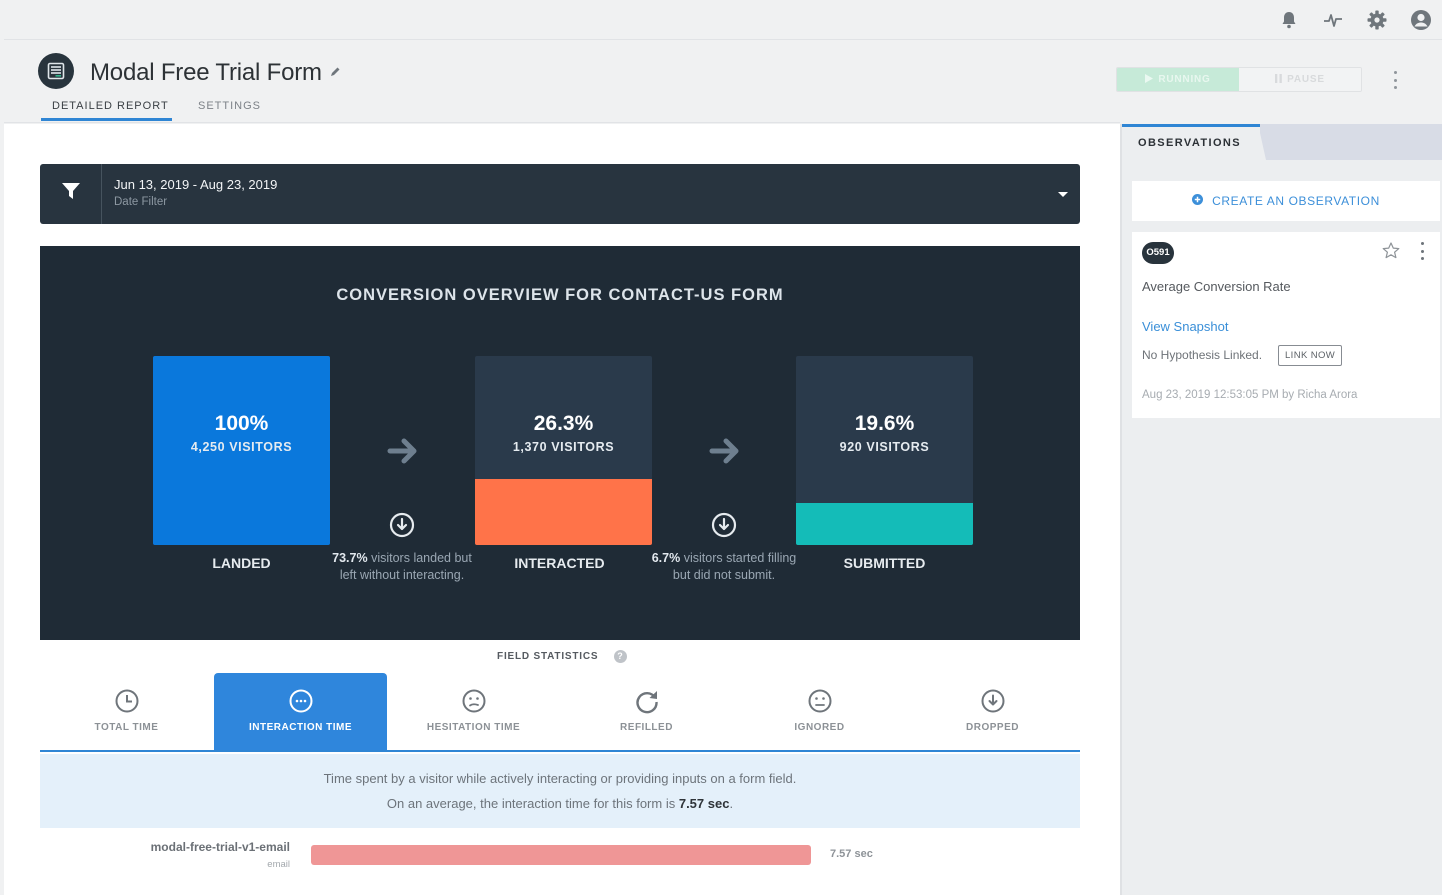 The width and height of the screenshot is (1442, 895). Describe the element at coordinates (335, 74) in the screenshot. I see `pencil-icon` at that location.